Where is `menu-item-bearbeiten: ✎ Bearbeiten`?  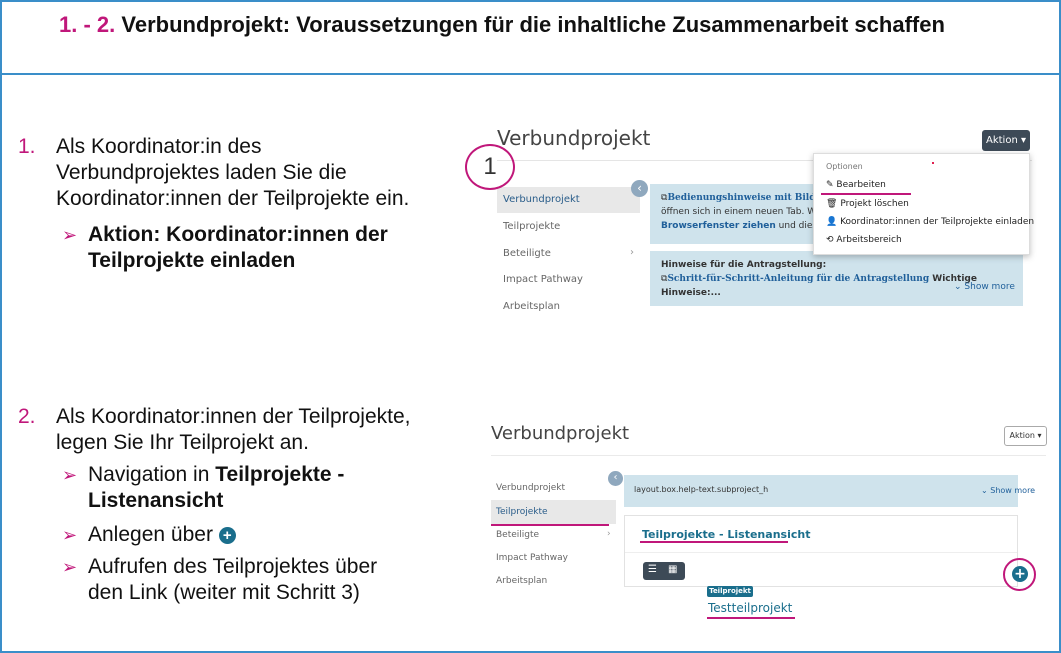 menu-item-bearbeiten: ✎ Bearbeiten is located at coordinates (856, 185).